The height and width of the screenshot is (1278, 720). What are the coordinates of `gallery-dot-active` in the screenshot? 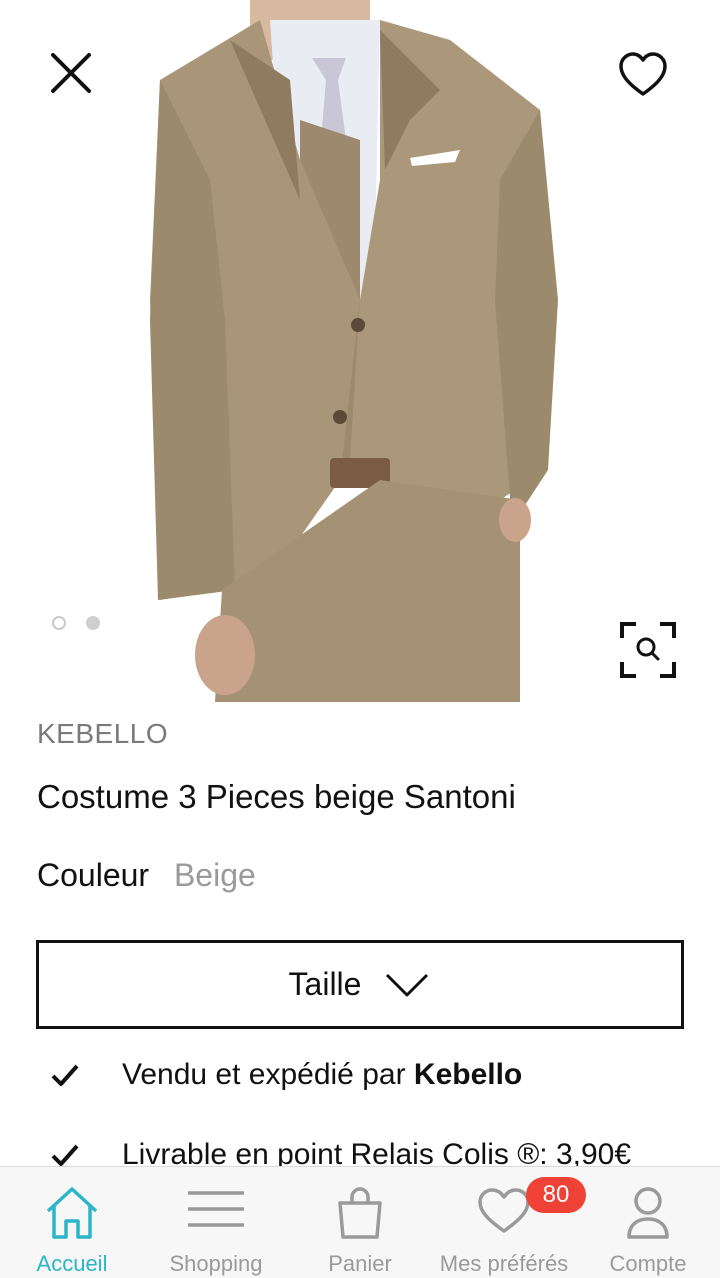 It's located at (93, 623).